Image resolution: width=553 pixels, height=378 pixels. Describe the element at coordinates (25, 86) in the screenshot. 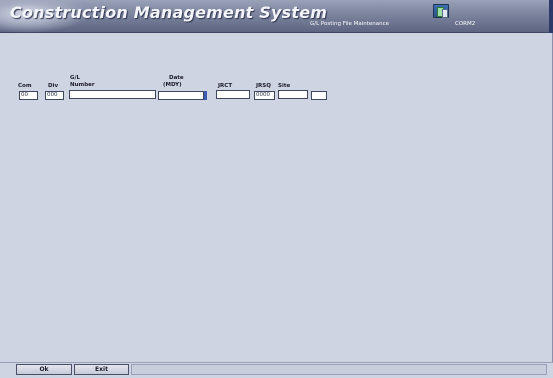

I see `com-label: Com` at that location.